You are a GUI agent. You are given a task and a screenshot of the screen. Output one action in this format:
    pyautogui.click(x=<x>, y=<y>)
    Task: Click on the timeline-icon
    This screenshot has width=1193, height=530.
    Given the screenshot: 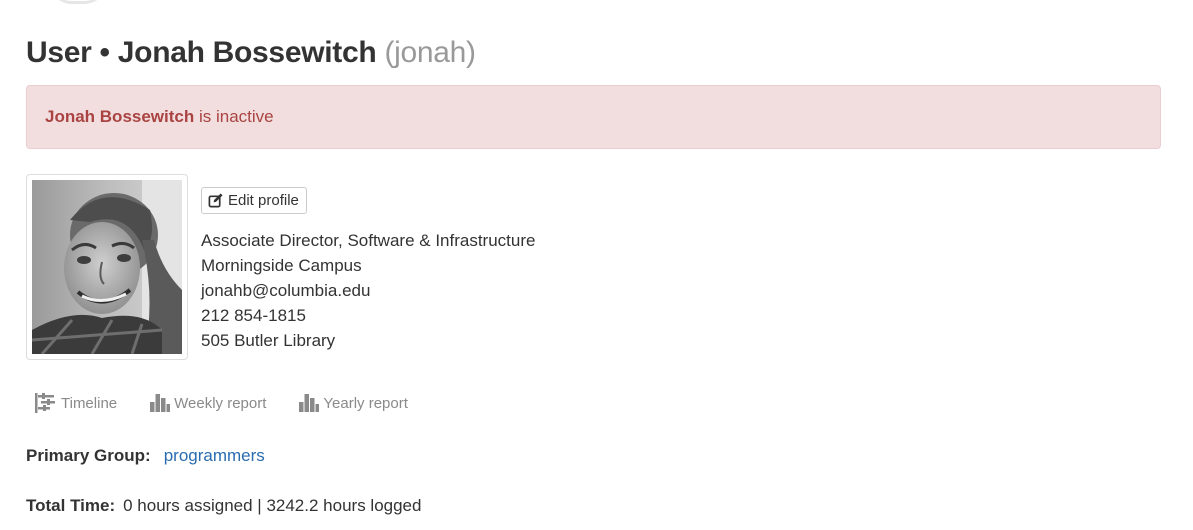 What is the action you would take?
    pyautogui.click(x=45, y=403)
    